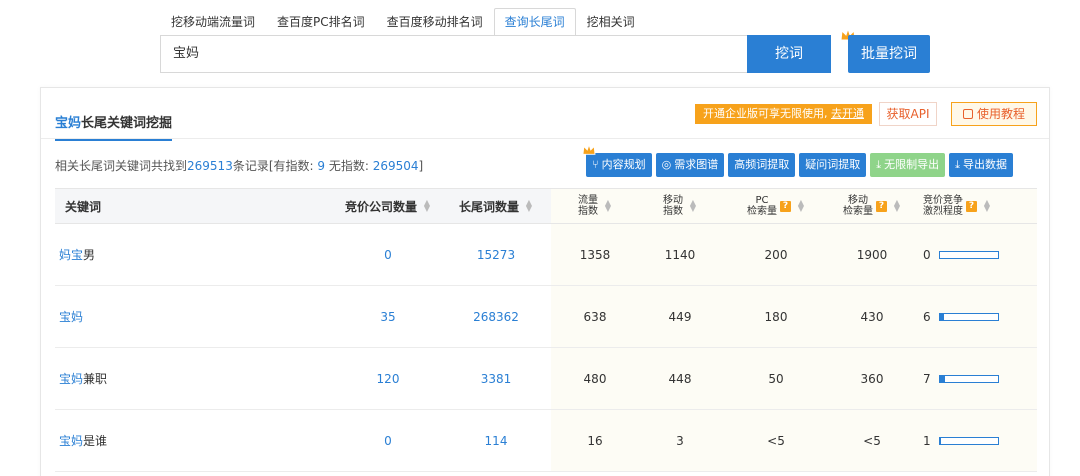 The image size is (1080, 476). Describe the element at coordinates (847, 113) in the screenshot. I see `promo-open-link: 去开通` at that location.